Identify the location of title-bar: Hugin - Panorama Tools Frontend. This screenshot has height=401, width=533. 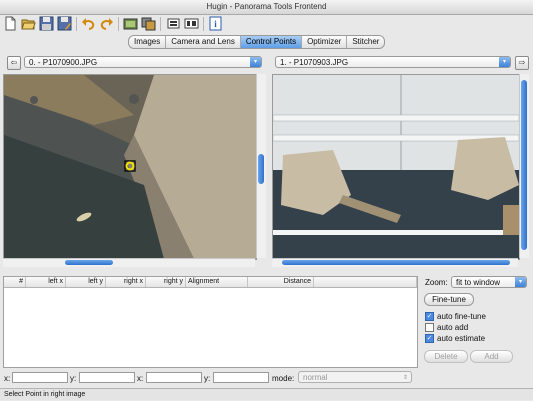
(266, 7).